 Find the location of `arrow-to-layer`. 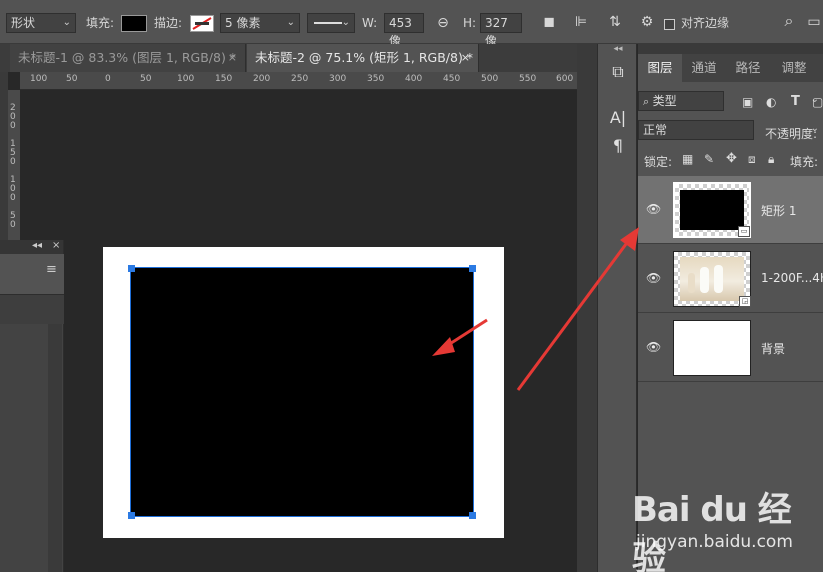

arrow-to-layer is located at coordinates (577, 309).